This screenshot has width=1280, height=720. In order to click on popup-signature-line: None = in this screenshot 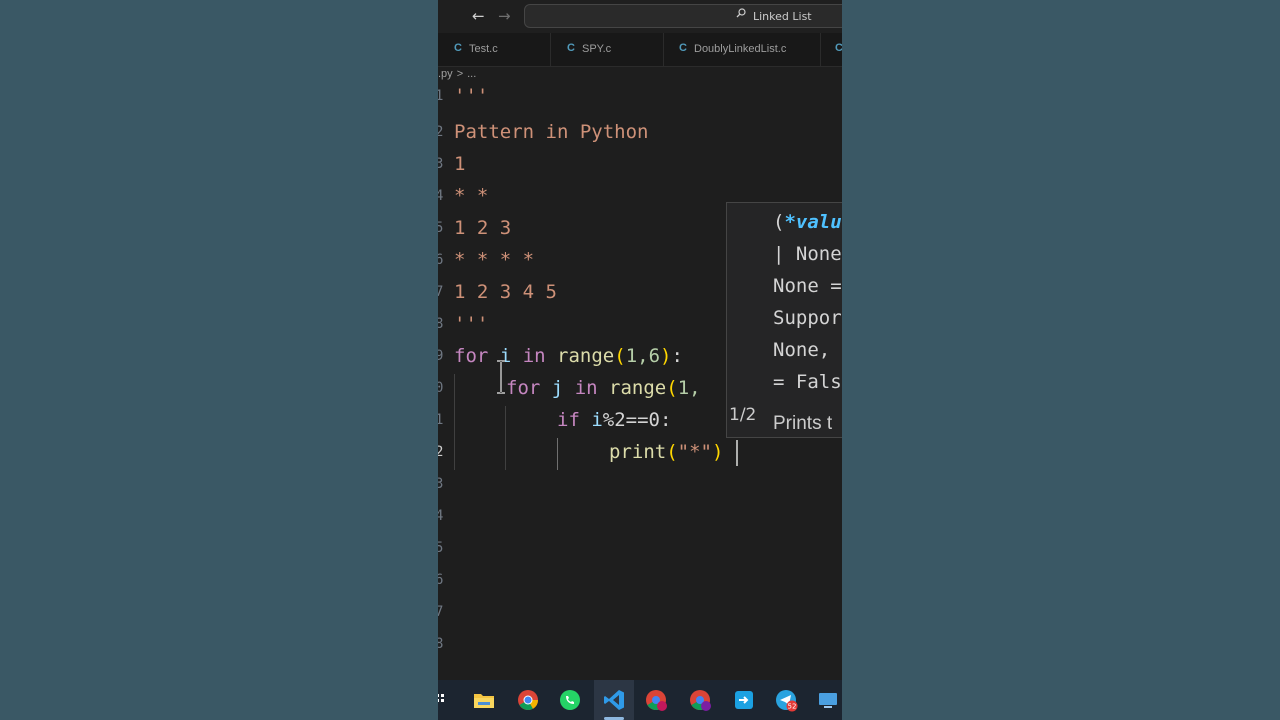, I will do `click(807, 286)`.